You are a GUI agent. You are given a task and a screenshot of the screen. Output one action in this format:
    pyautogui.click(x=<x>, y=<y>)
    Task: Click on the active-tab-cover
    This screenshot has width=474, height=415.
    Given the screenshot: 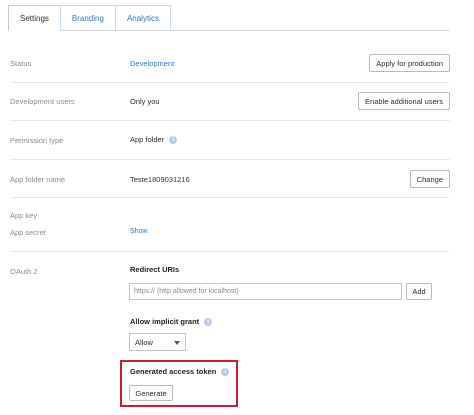 What is the action you would take?
    pyautogui.click(x=34, y=30)
    